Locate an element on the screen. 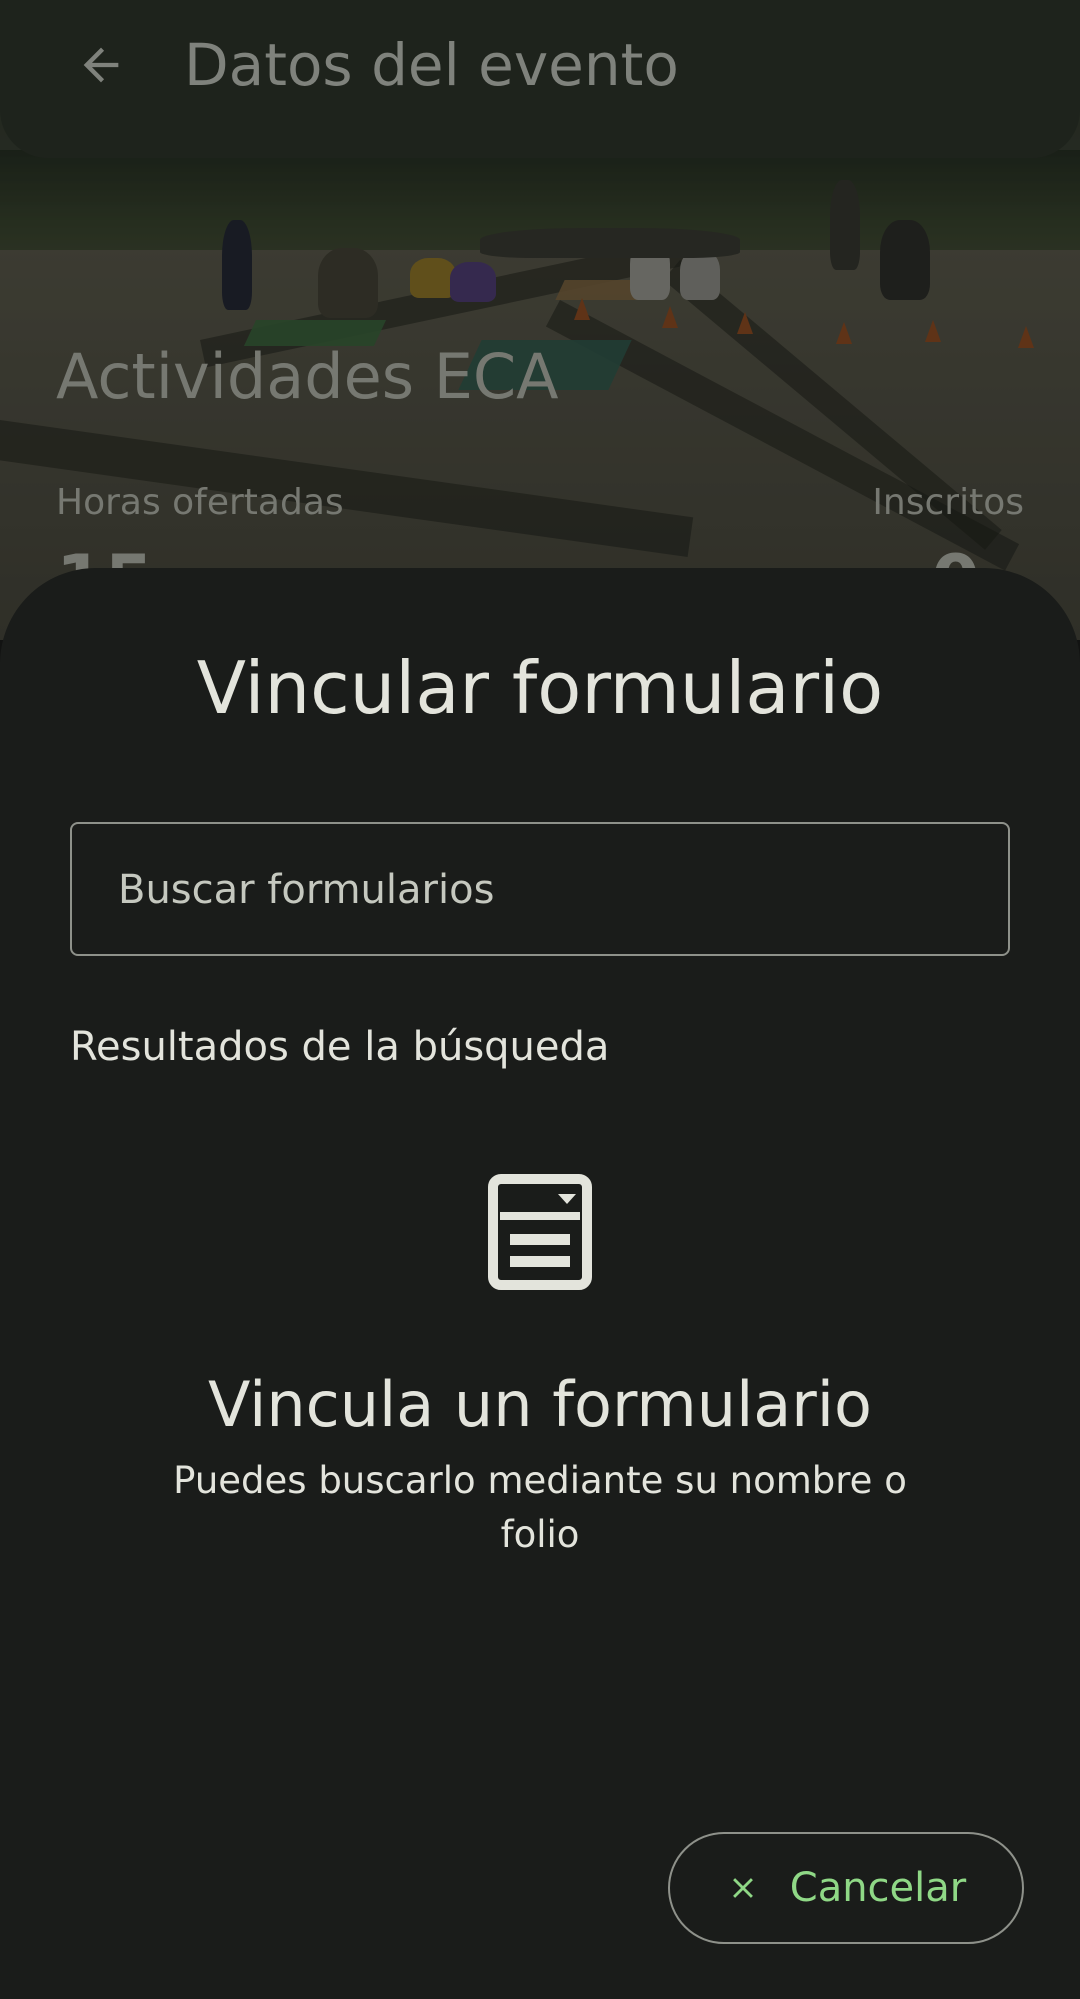 This screenshot has width=1080, height=1999. empty-state-title: Vincula un formulario is located at coordinates (540, 1404).